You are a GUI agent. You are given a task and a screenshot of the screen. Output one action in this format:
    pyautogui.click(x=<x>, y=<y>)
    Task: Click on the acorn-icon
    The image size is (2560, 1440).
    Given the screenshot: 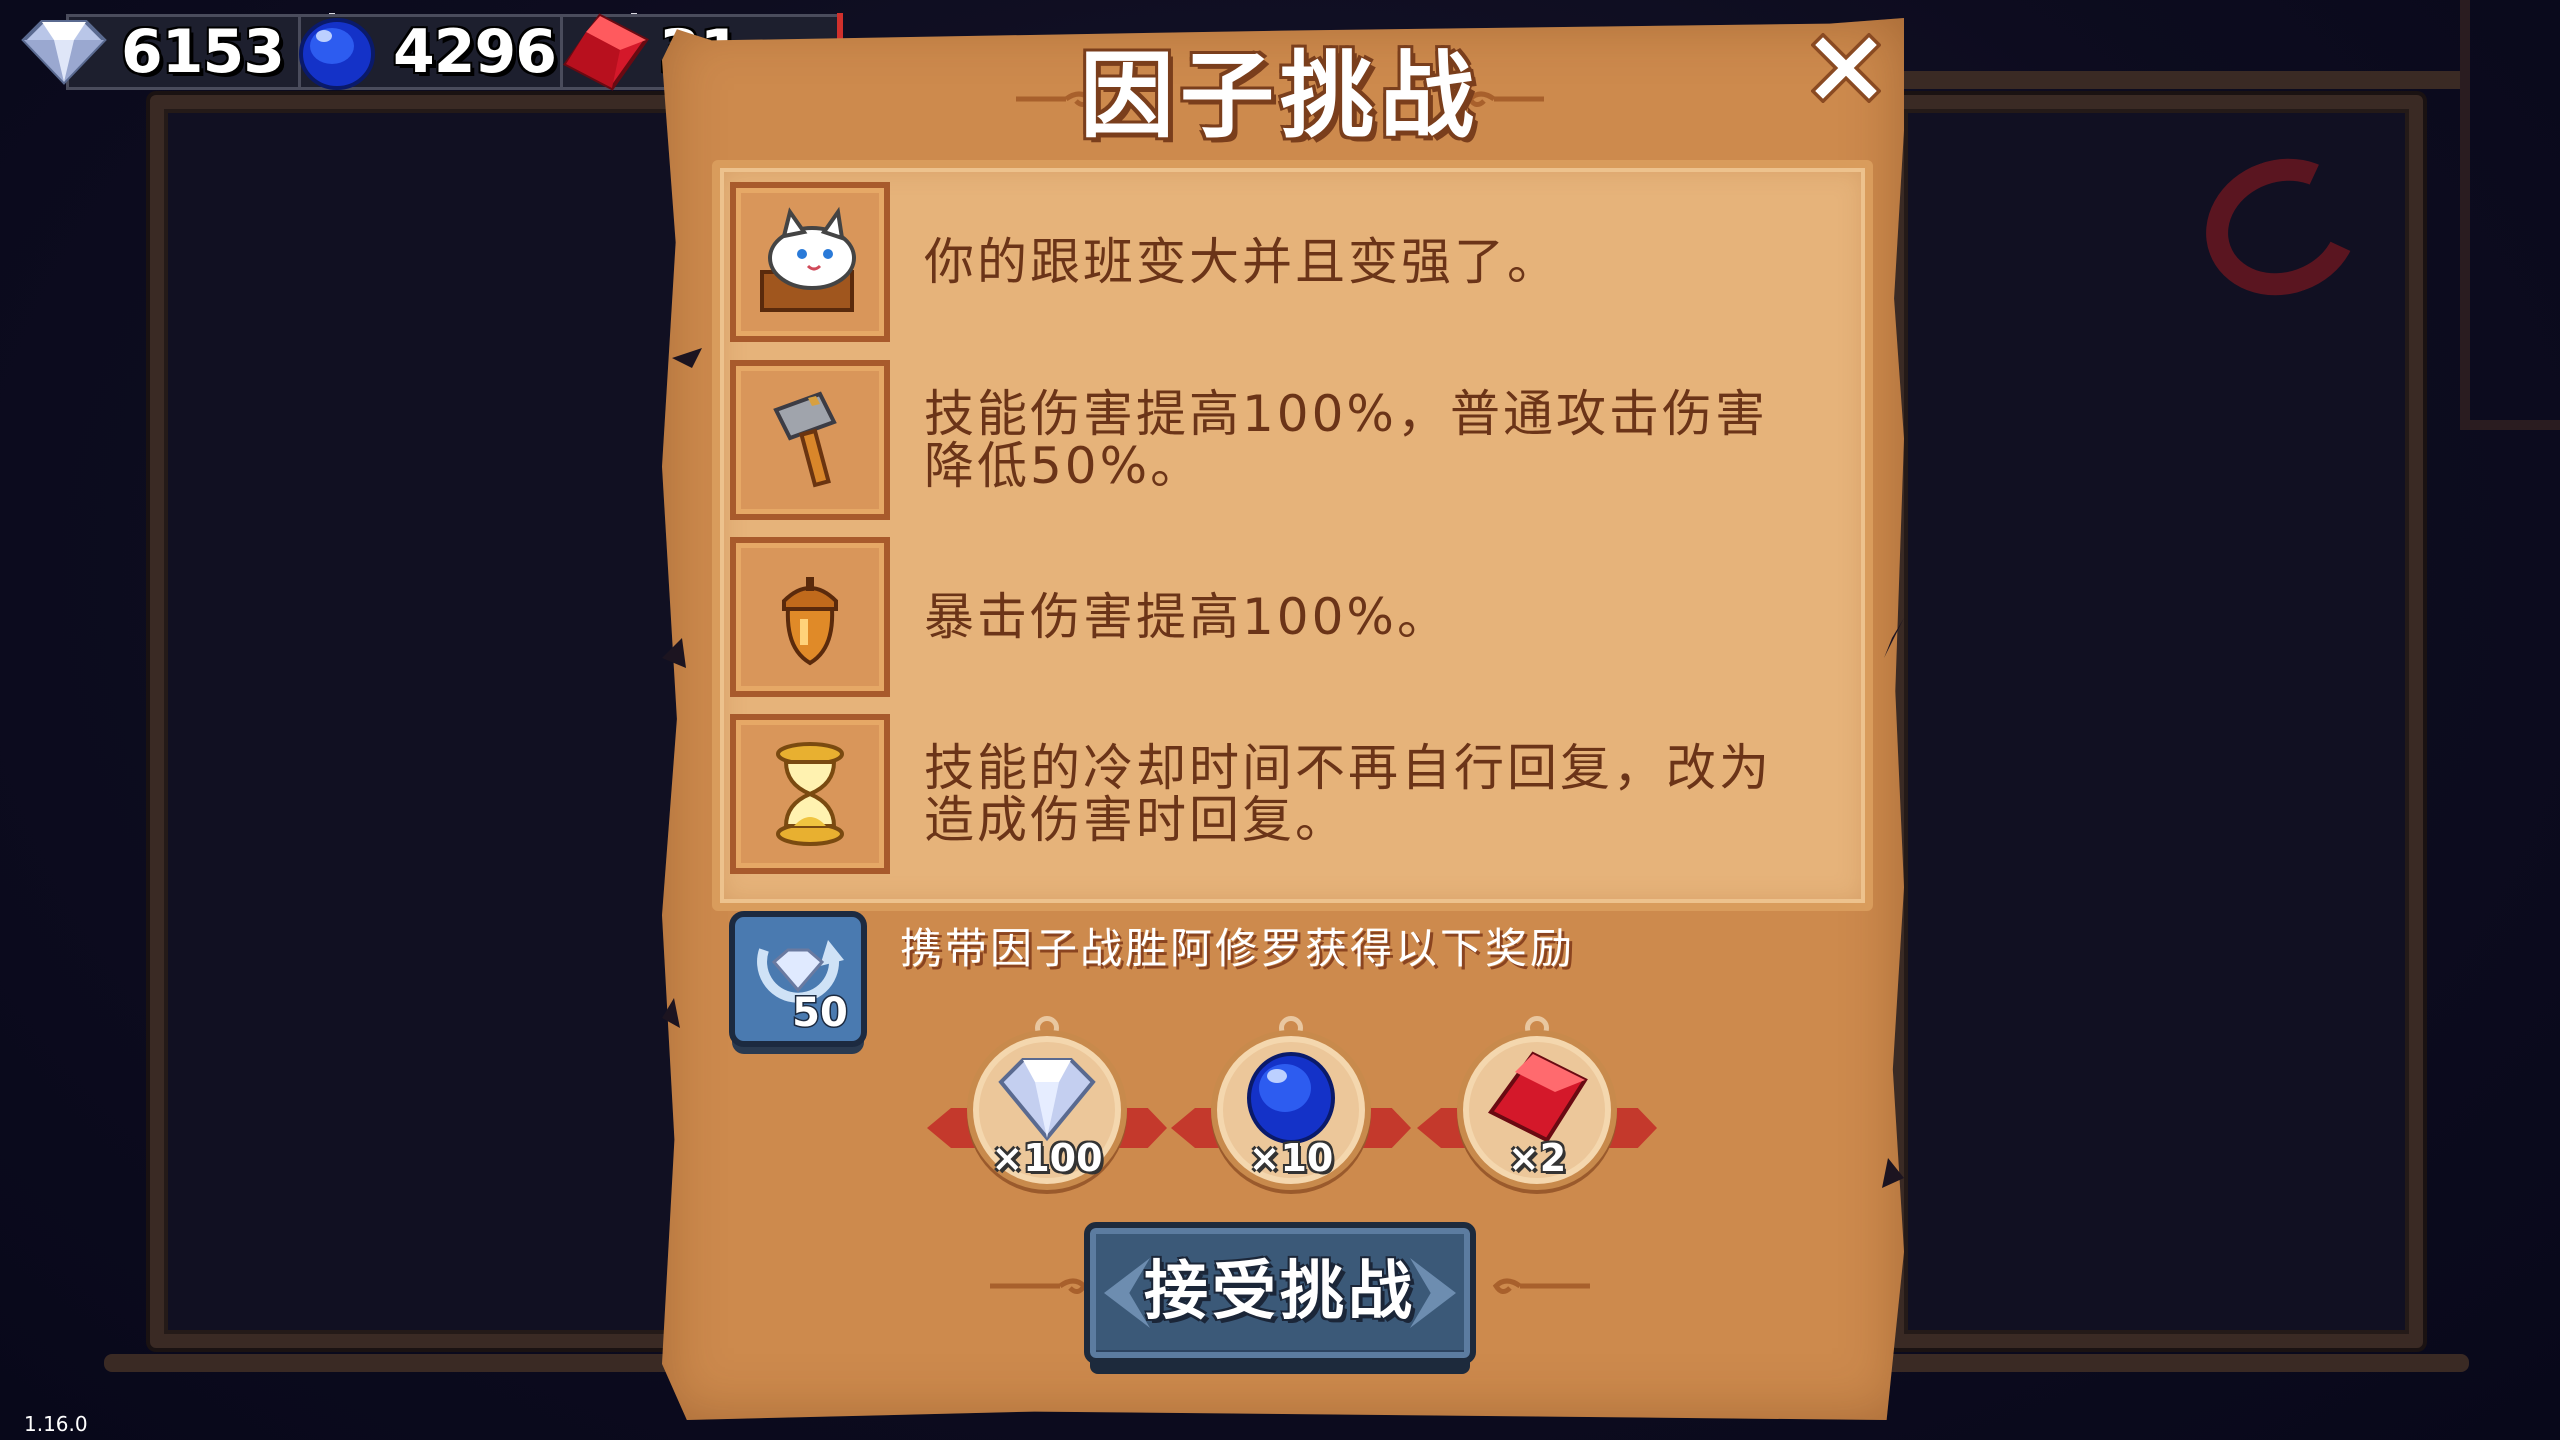 What is the action you would take?
    pyautogui.click(x=810, y=621)
    